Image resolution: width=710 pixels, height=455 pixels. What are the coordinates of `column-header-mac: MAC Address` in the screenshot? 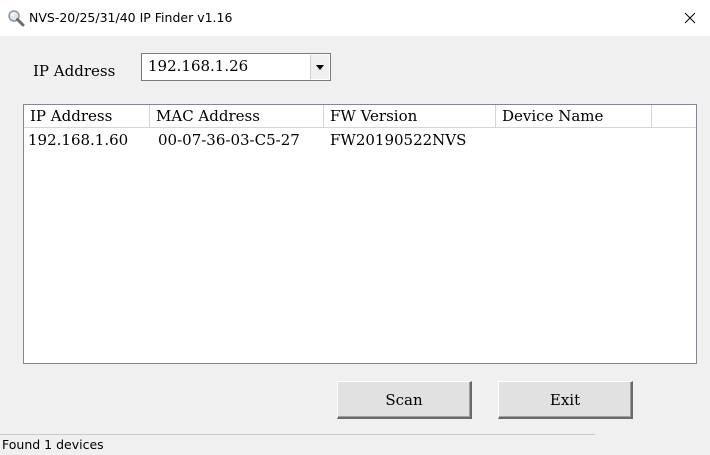 It's located at (237, 116).